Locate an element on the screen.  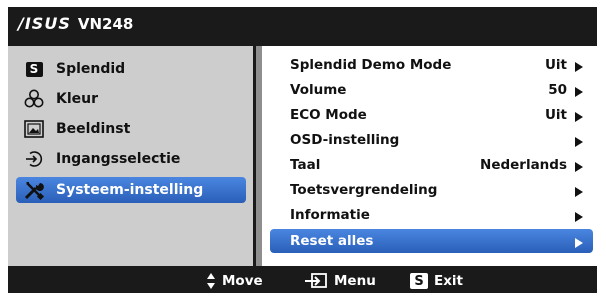
input-arrow-icon is located at coordinates (34, 159).